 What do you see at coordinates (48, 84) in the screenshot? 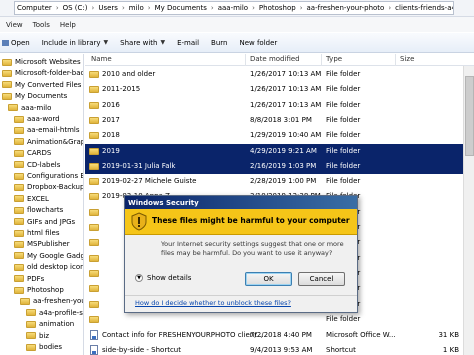
I see `nav-item-label: My Converted Files` at bounding box center [48, 84].